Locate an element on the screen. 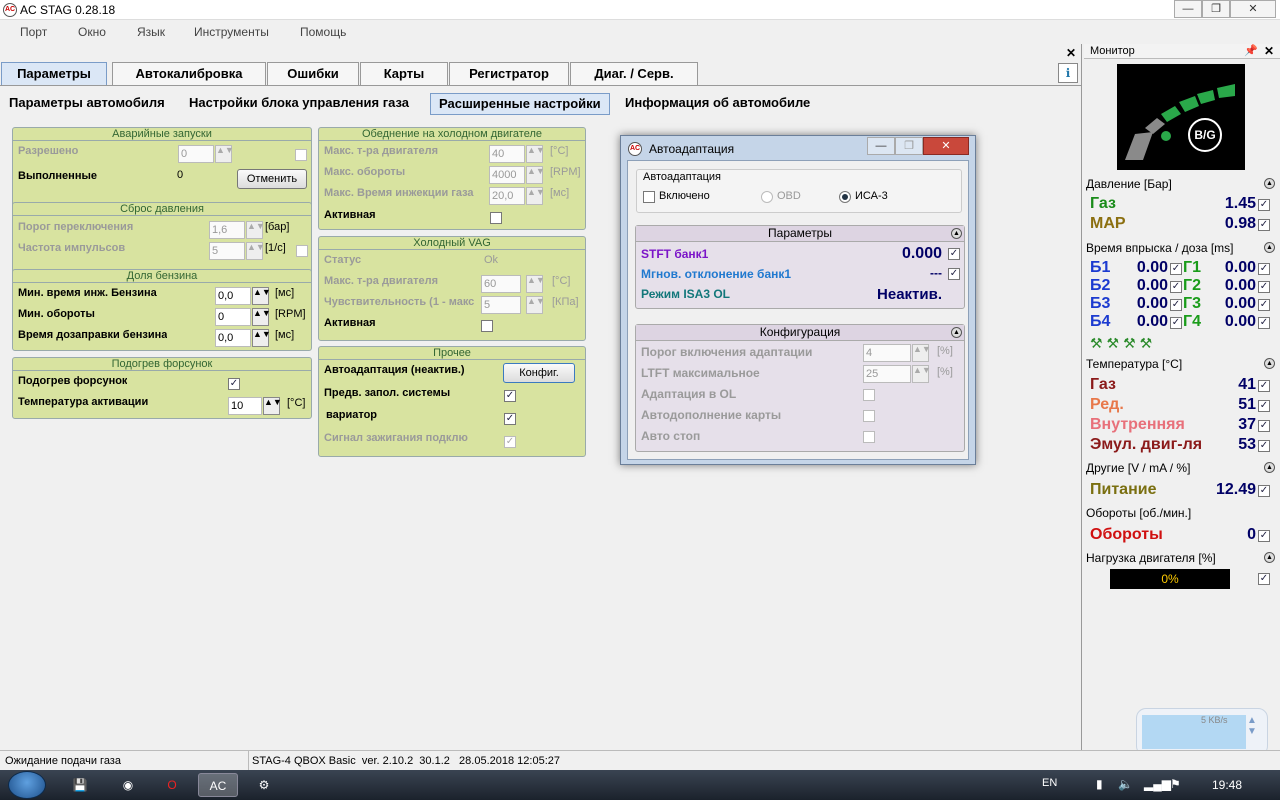  config-collapse-icon: ▲ is located at coordinates (956, 332).